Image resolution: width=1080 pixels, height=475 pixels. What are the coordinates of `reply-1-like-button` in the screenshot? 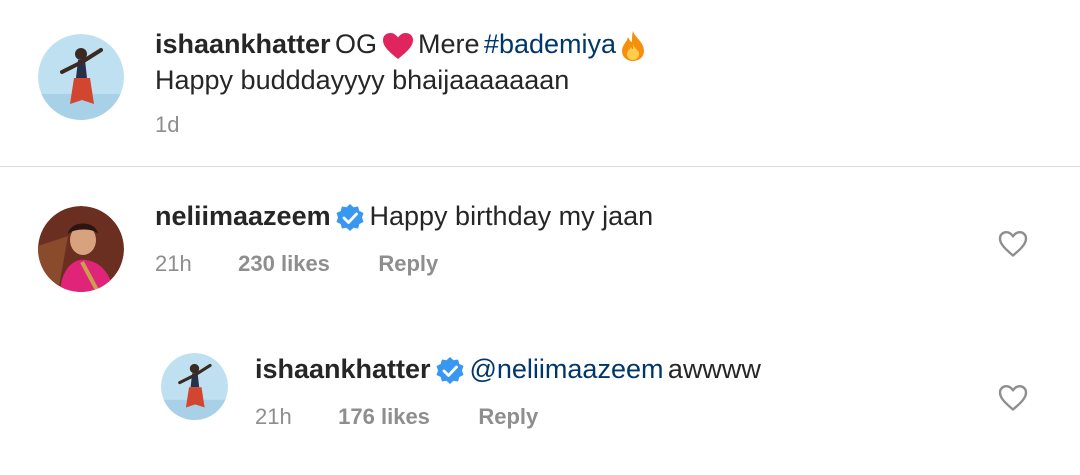 It's located at (1013, 398).